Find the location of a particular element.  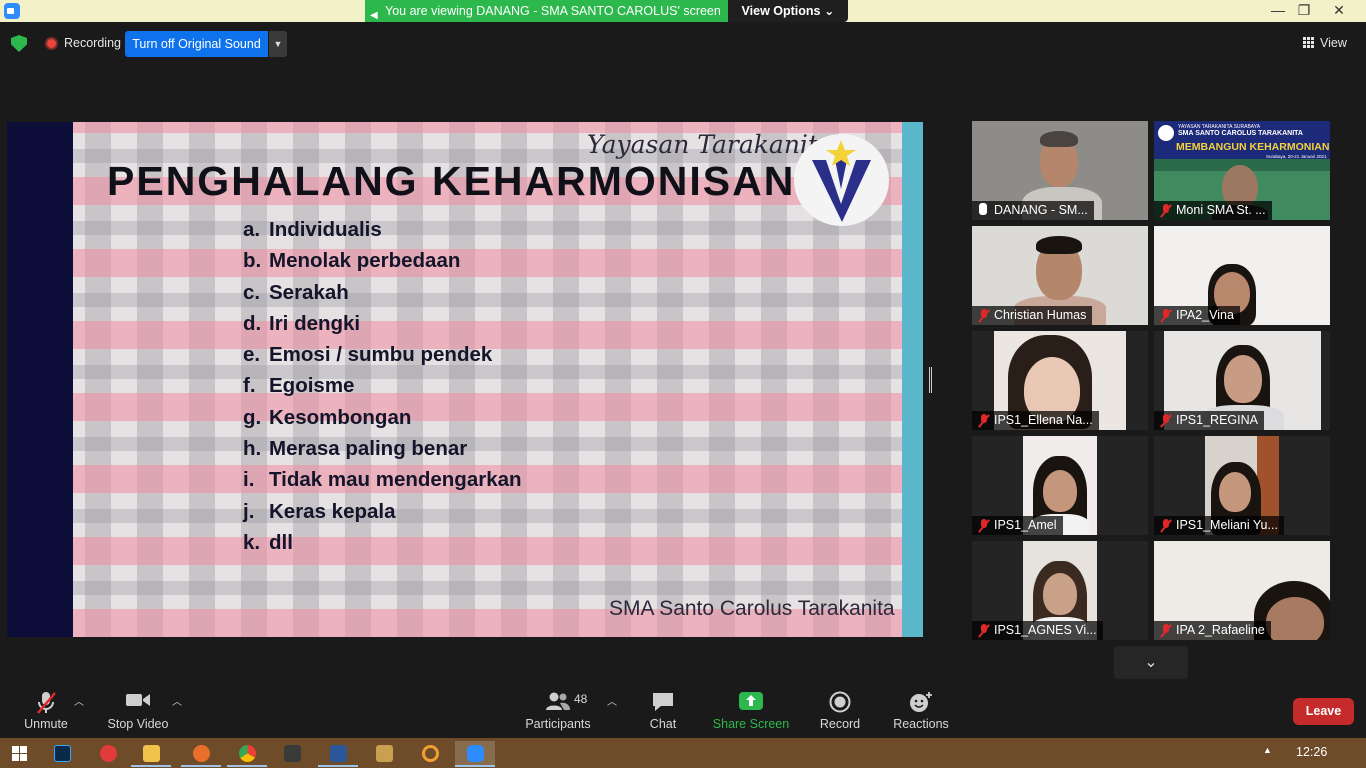

list-item: g. Kesombongan is located at coordinates (327, 417).